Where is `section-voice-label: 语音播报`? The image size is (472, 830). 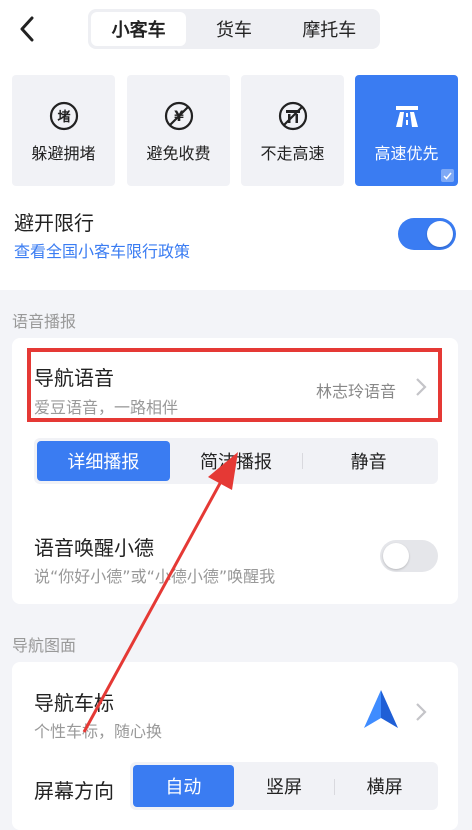 section-voice-label: 语音播报 is located at coordinates (44, 321).